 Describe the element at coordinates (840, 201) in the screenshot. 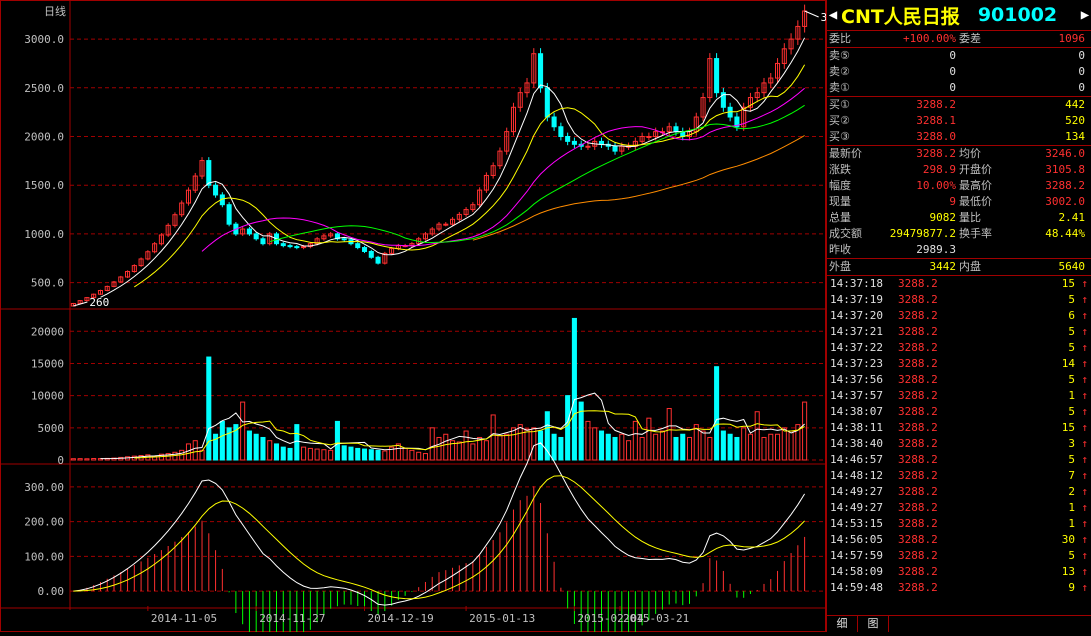

I see `stat-label: 现量` at that location.